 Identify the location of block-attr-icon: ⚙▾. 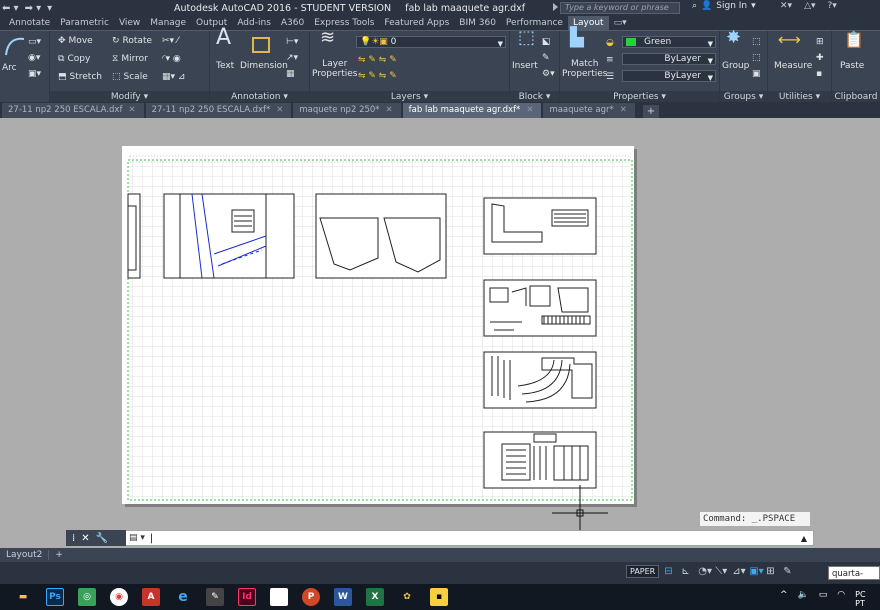
(548, 74).